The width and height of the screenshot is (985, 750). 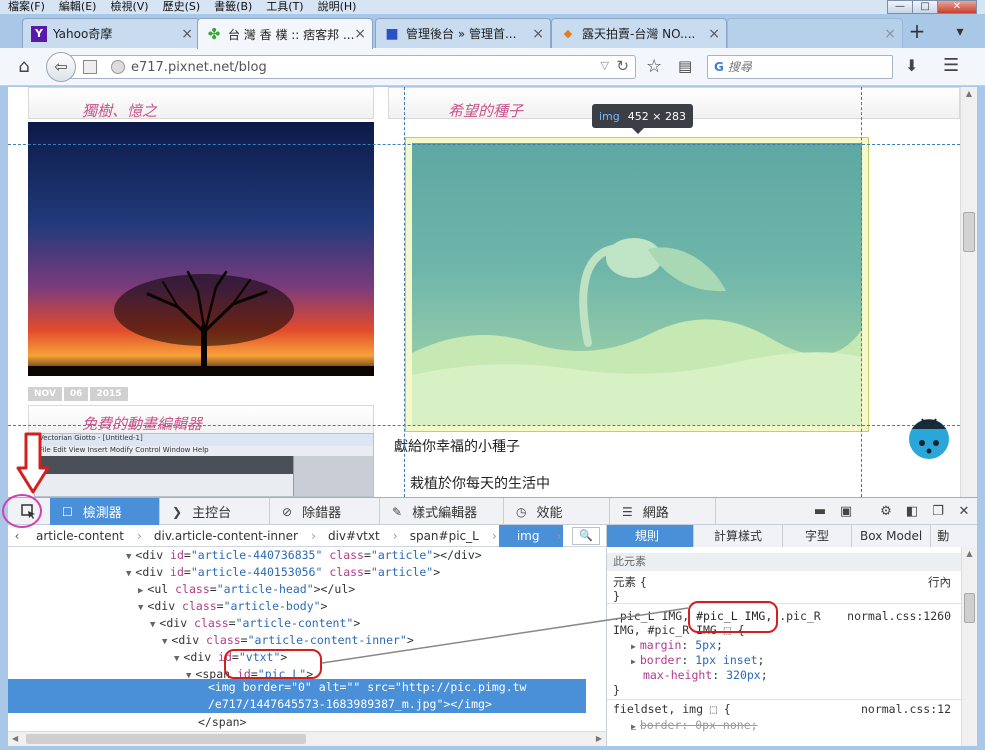 I want to click on search-input, so click(x=797, y=67).